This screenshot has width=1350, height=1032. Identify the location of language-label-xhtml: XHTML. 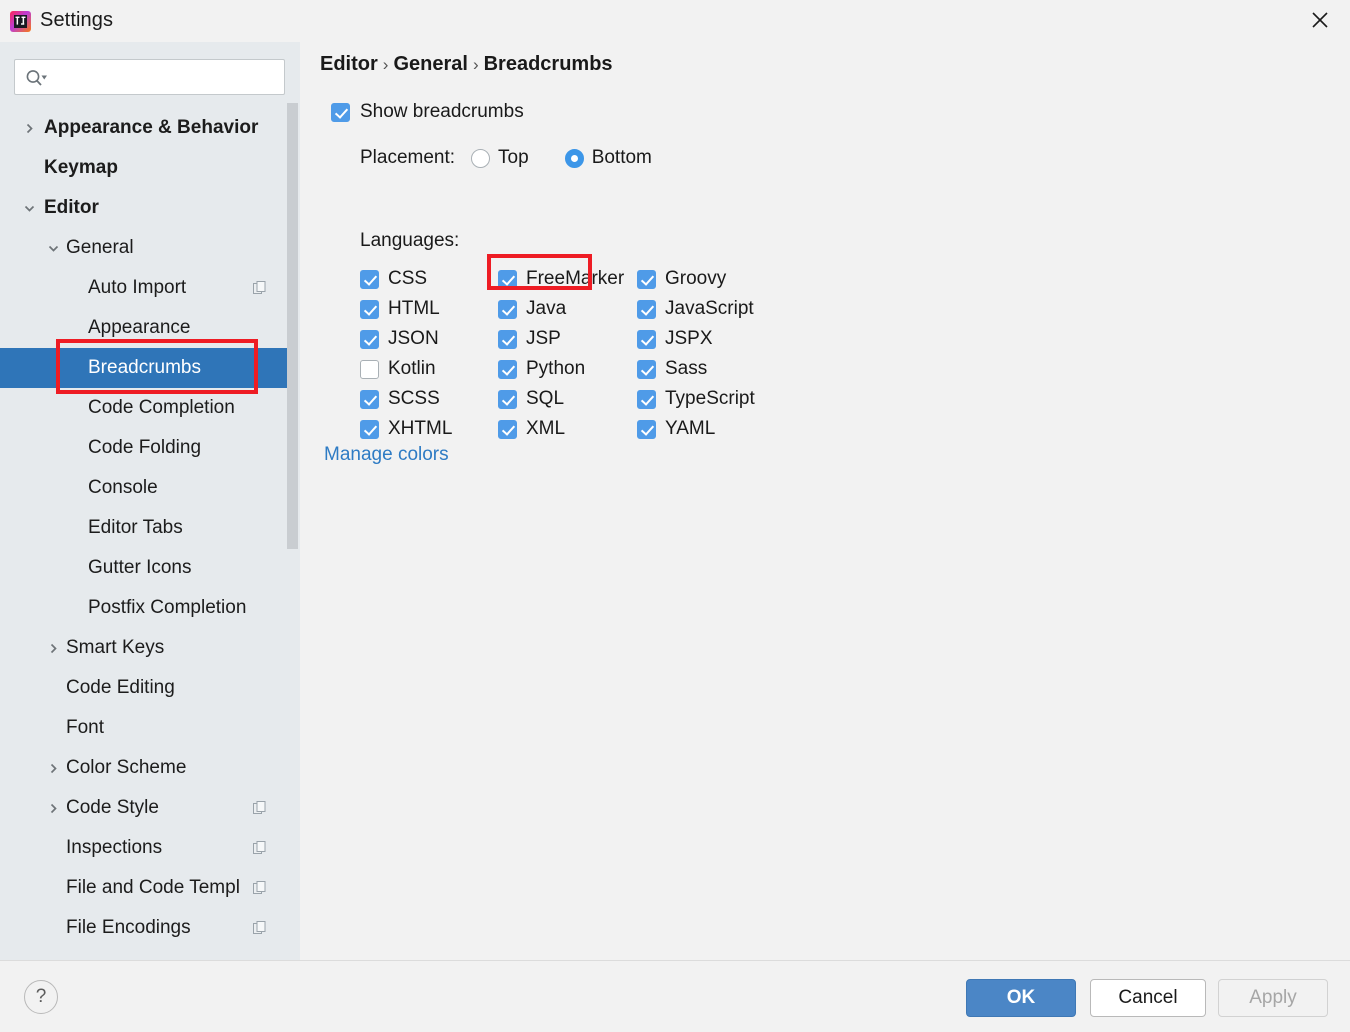
(420, 428).